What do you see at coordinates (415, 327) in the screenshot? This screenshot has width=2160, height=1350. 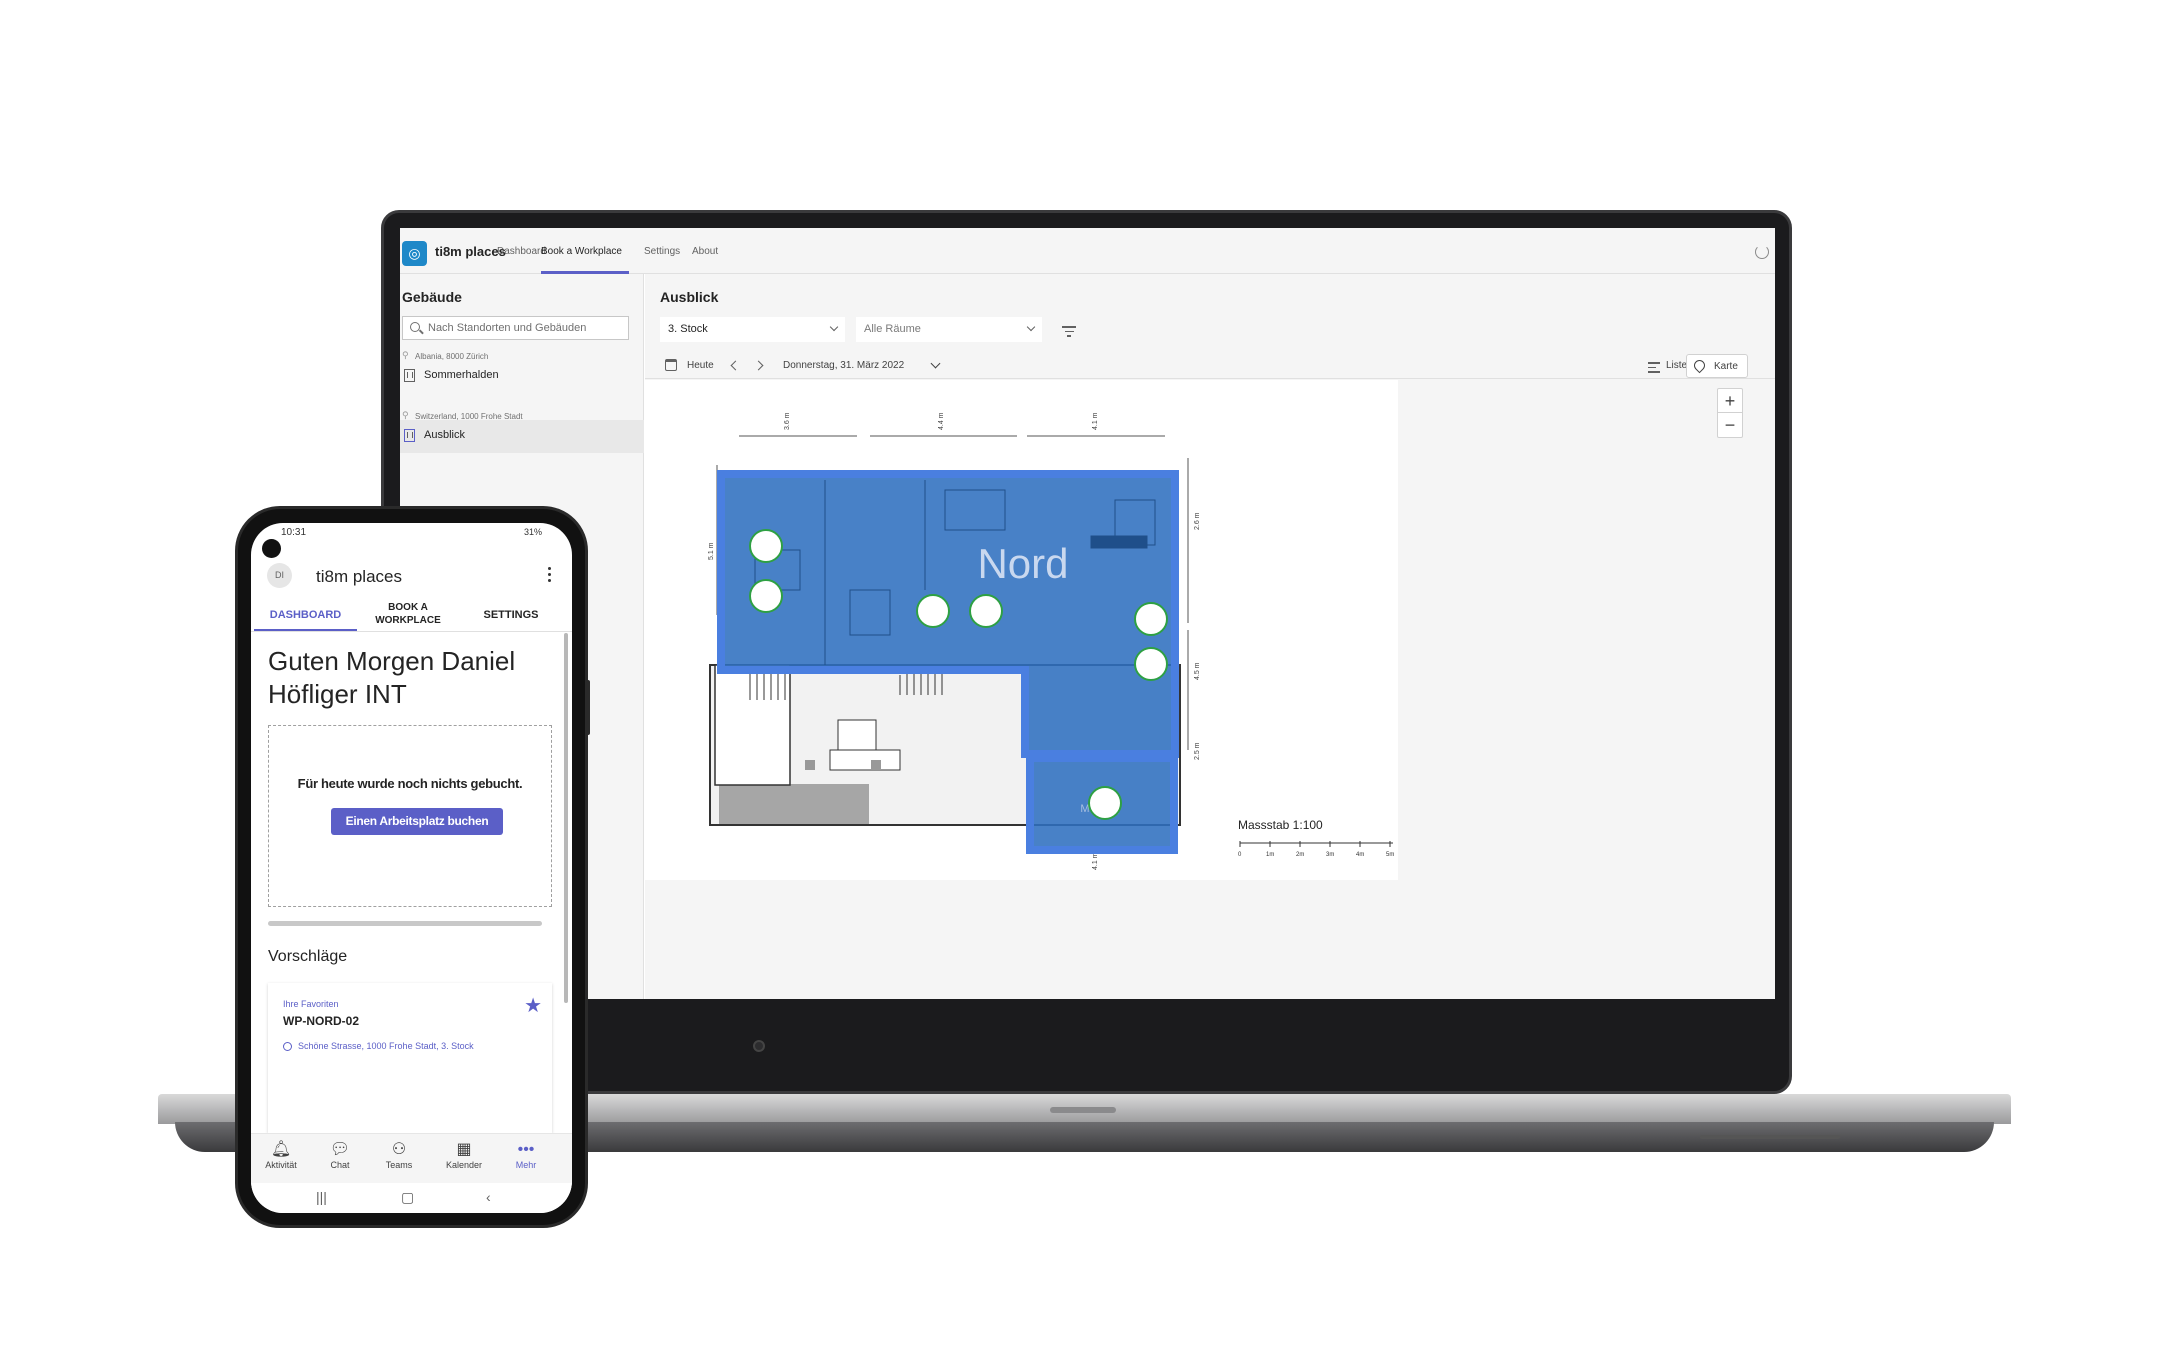 I see `search-icon` at bounding box center [415, 327].